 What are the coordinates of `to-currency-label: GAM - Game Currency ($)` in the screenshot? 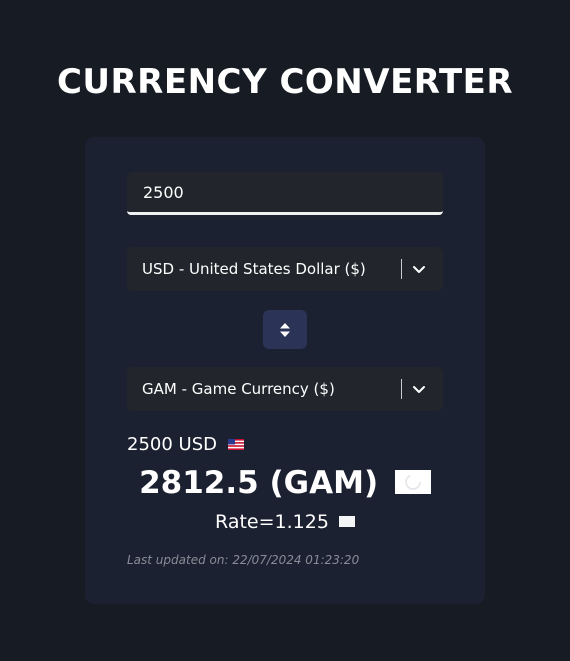 It's located at (238, 389).